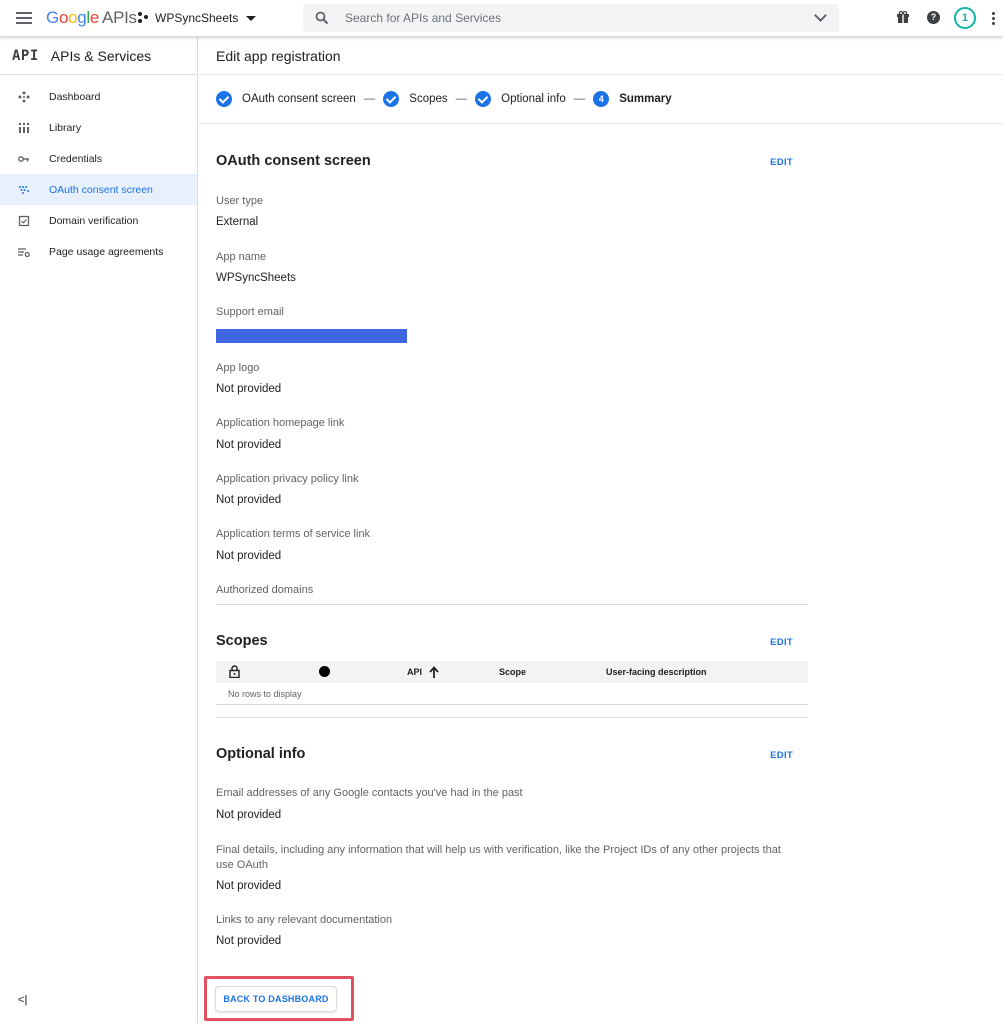 The height and width of the screenshot is (1024, 1003). I want to click on step-summary: 4 Summary, so click(632, 99).